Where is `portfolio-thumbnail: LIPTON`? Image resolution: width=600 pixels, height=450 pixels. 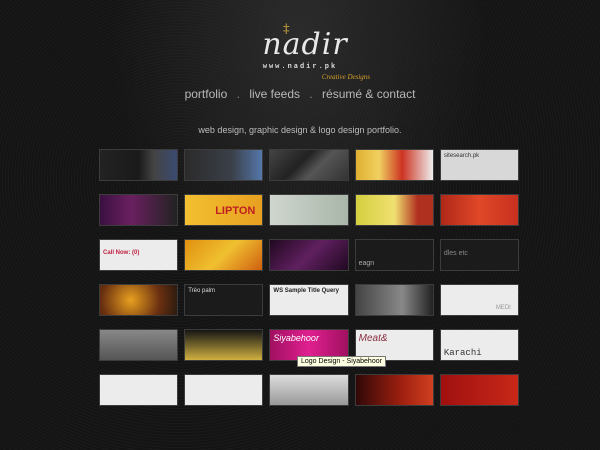
portfolio-thumbnail: LIPTON is located at coordinates (224, 210).